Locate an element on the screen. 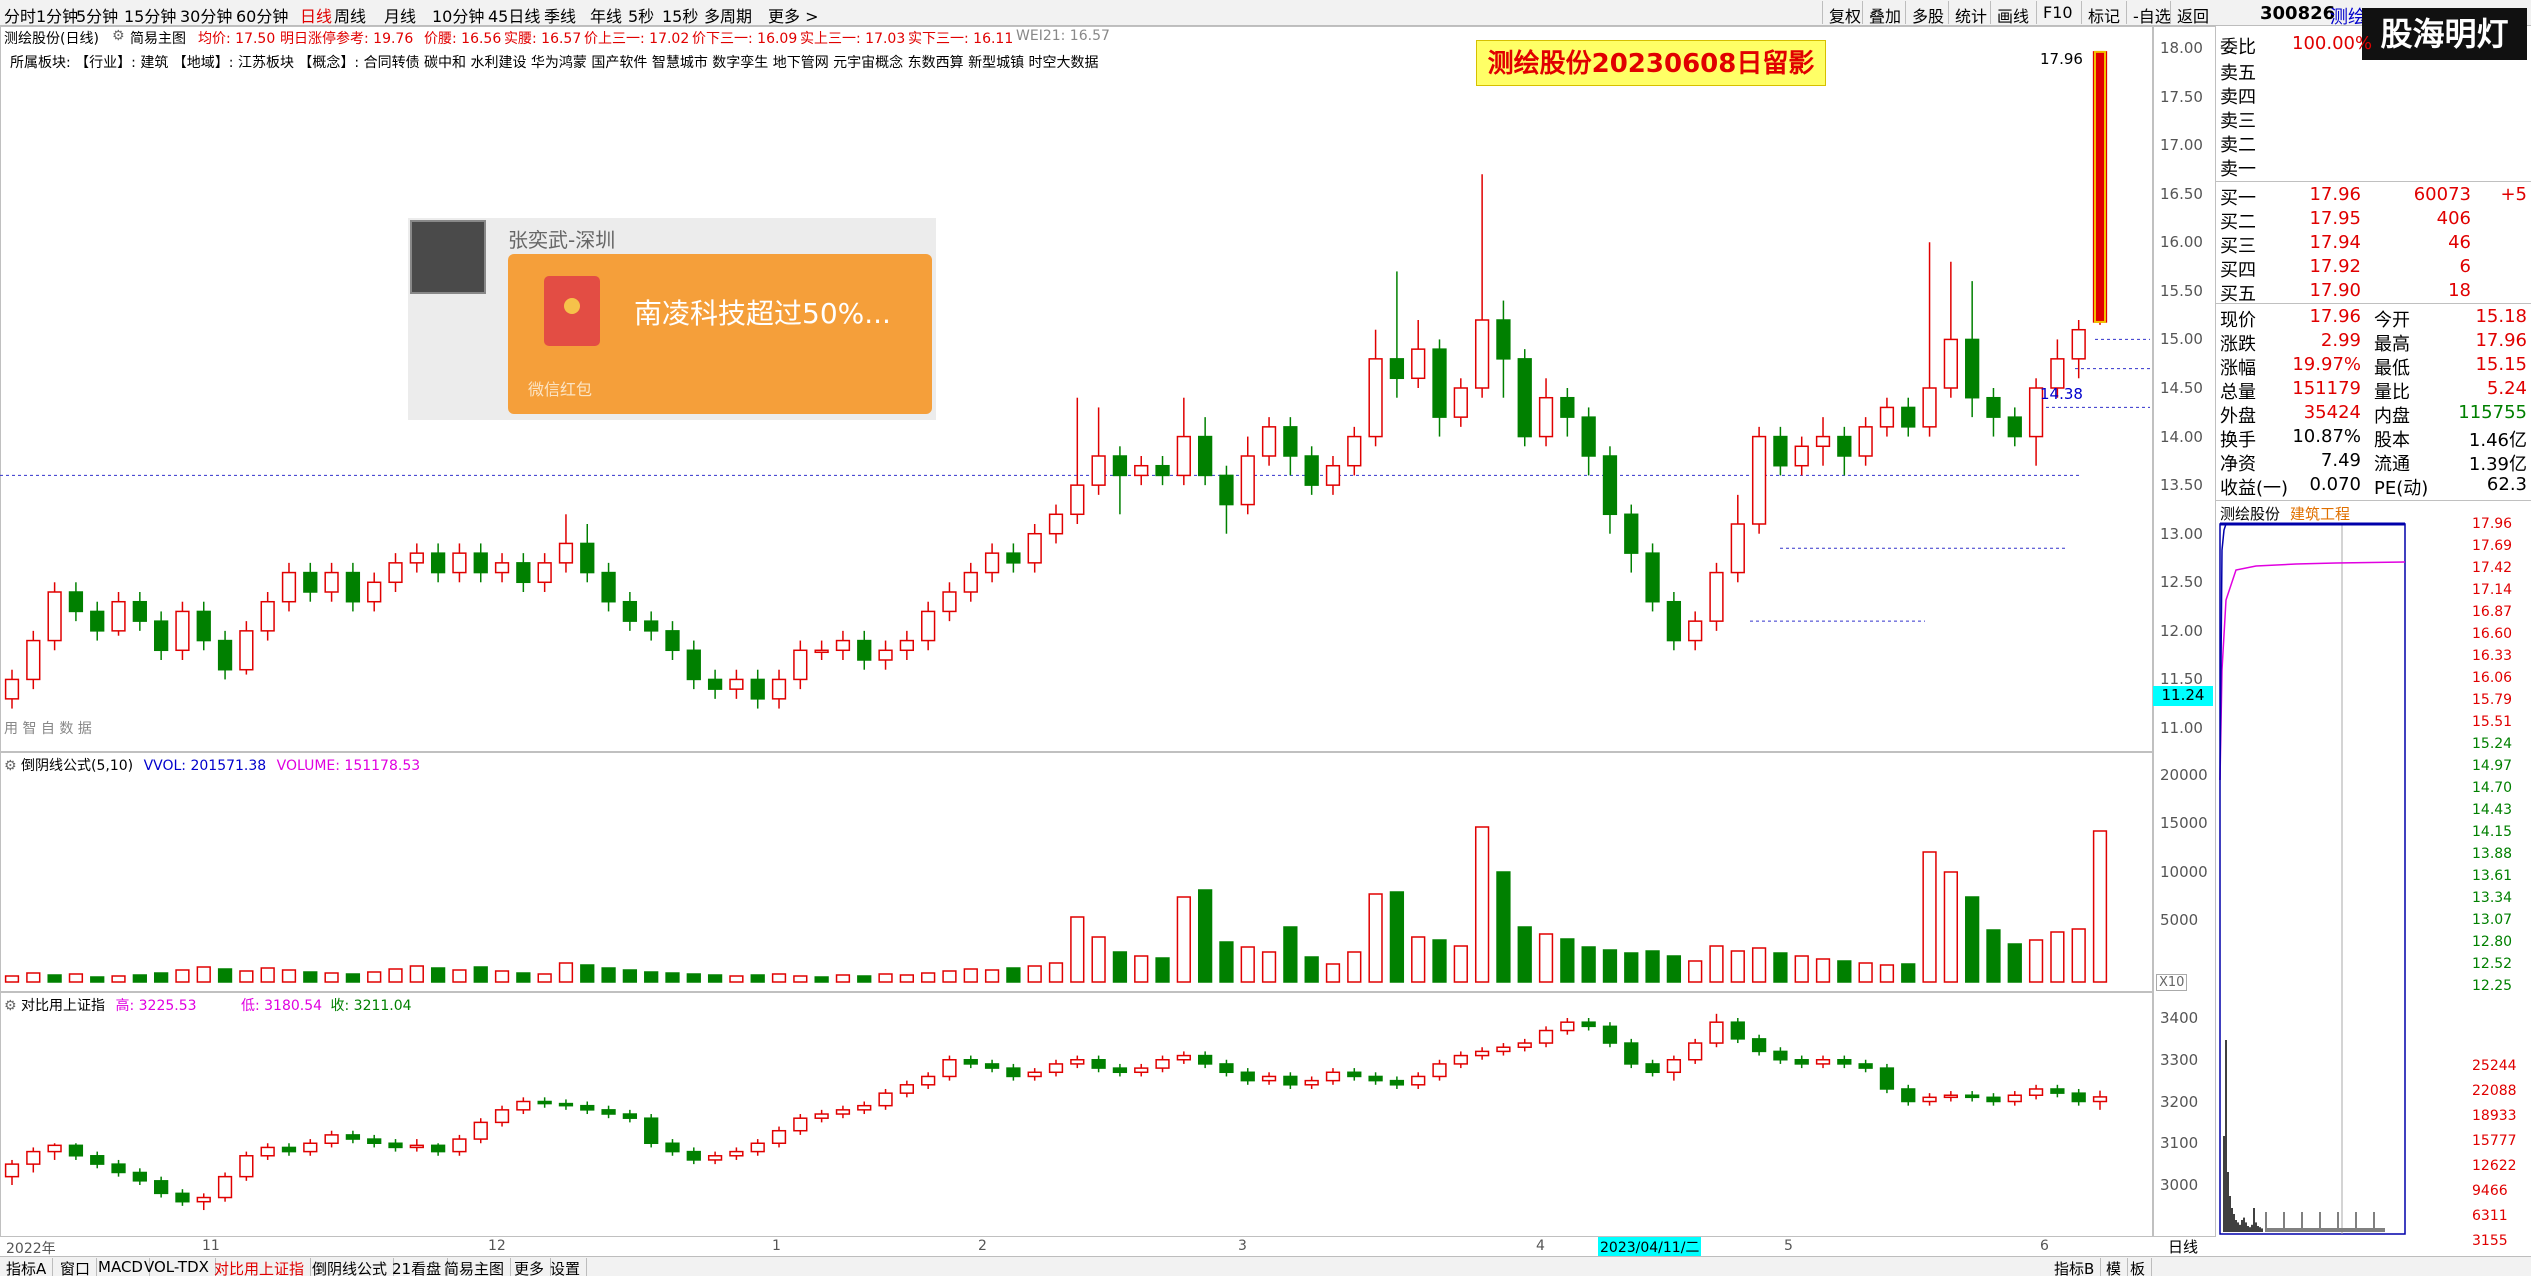  mini-volume-axis-label: 9466 is located at coordinates (2490, 1191).